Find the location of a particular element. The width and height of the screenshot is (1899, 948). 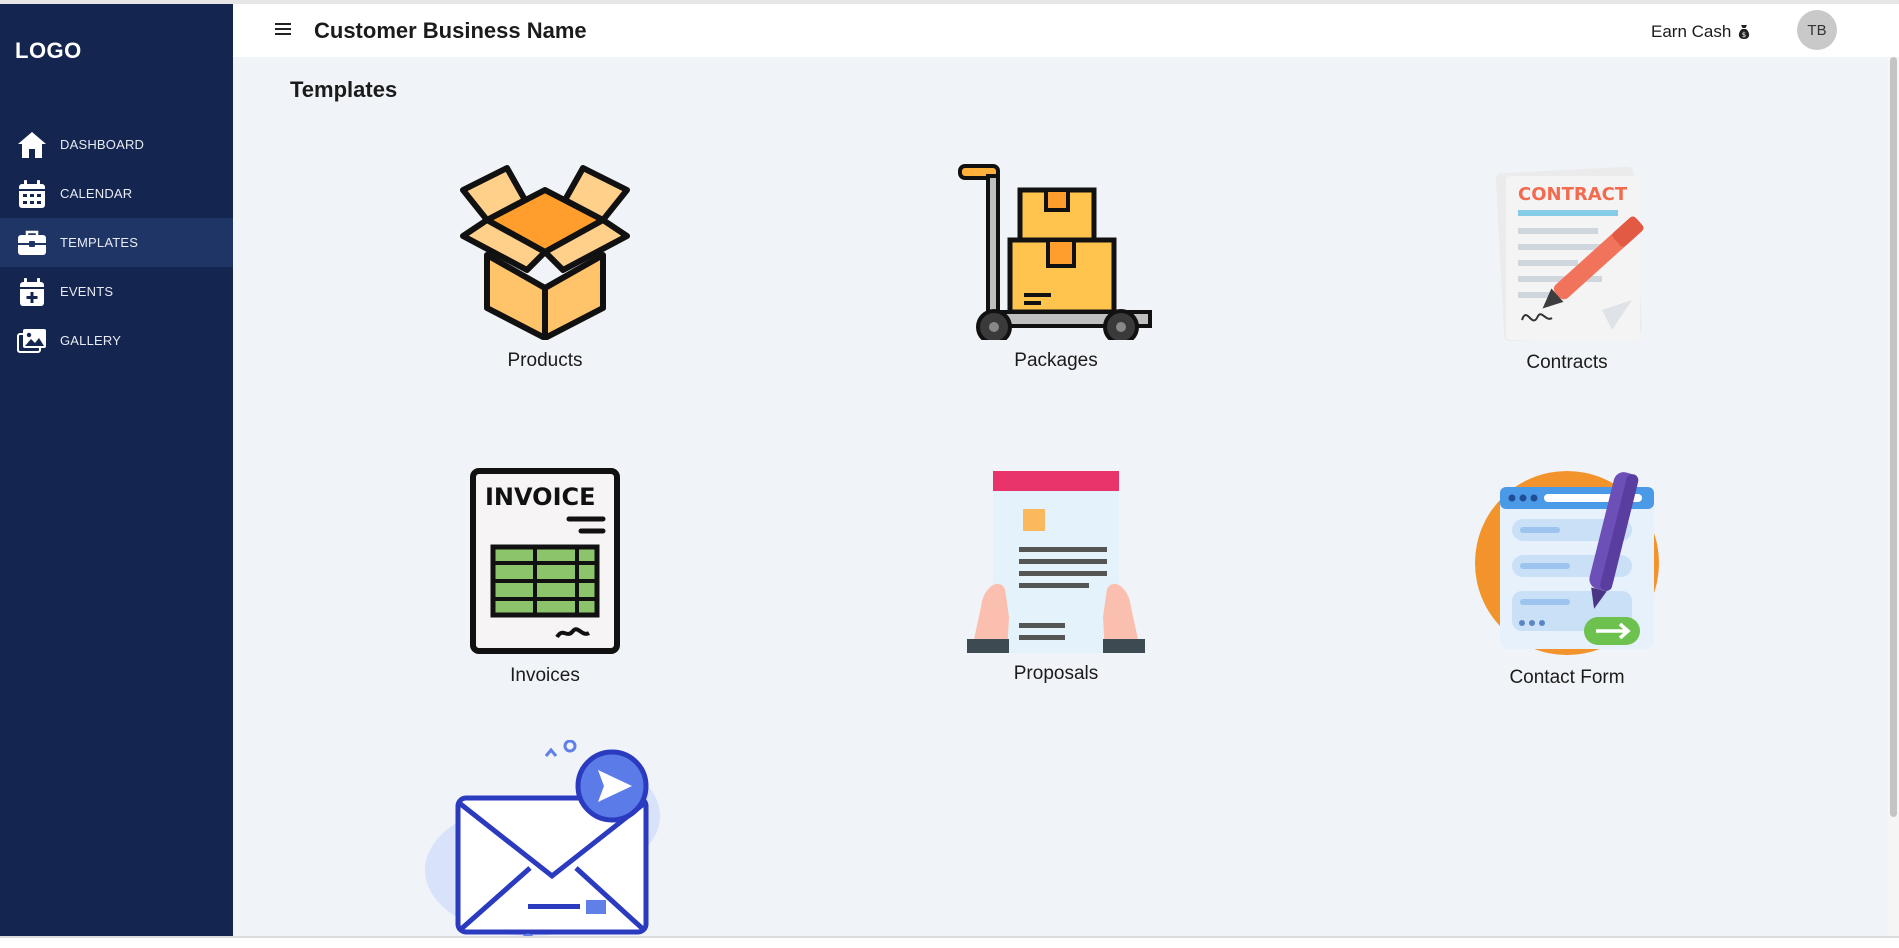

template-card-label: Invoices is located at coordinates (545, 675).